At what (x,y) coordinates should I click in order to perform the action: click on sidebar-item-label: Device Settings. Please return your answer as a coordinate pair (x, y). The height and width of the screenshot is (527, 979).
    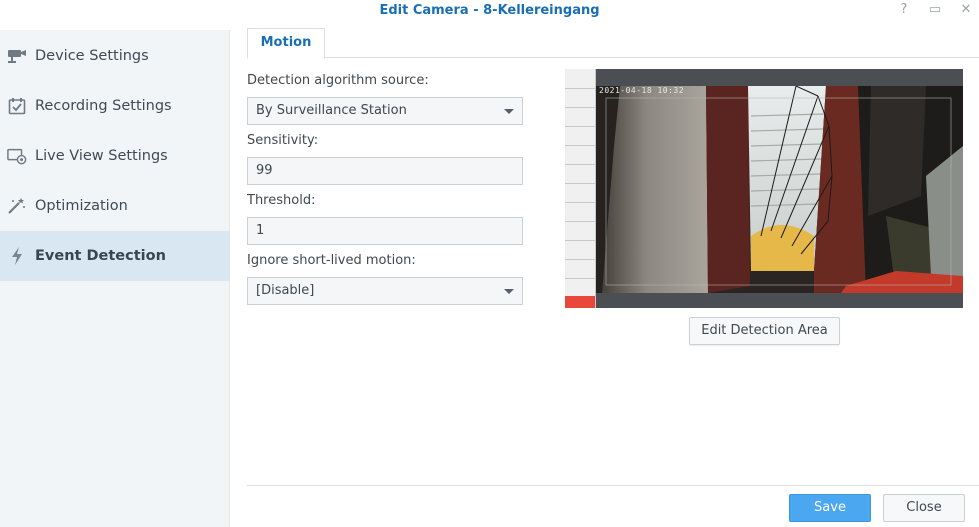
    Looking at the image, I should click on (92, 56).